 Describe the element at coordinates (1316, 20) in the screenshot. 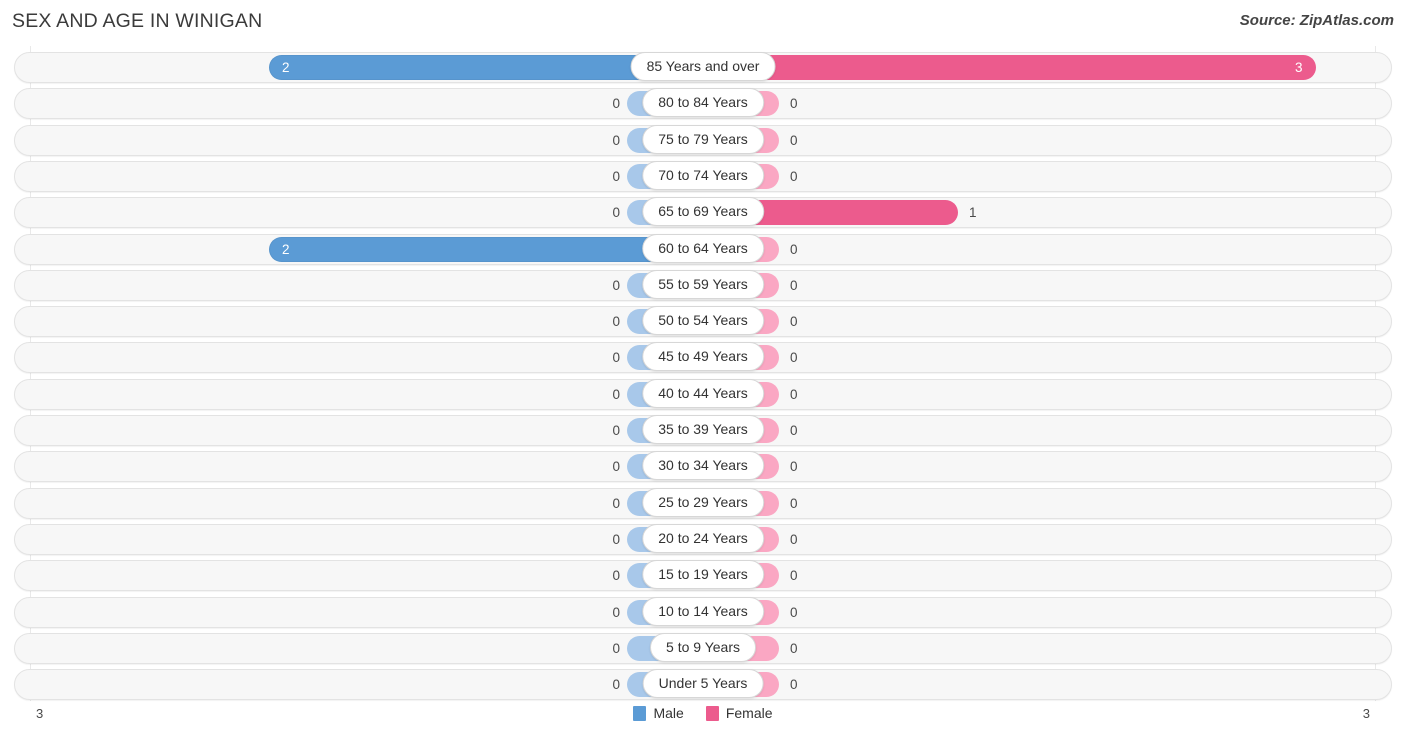

I see `source-label: Source: ZipAtlas.com` at that location.